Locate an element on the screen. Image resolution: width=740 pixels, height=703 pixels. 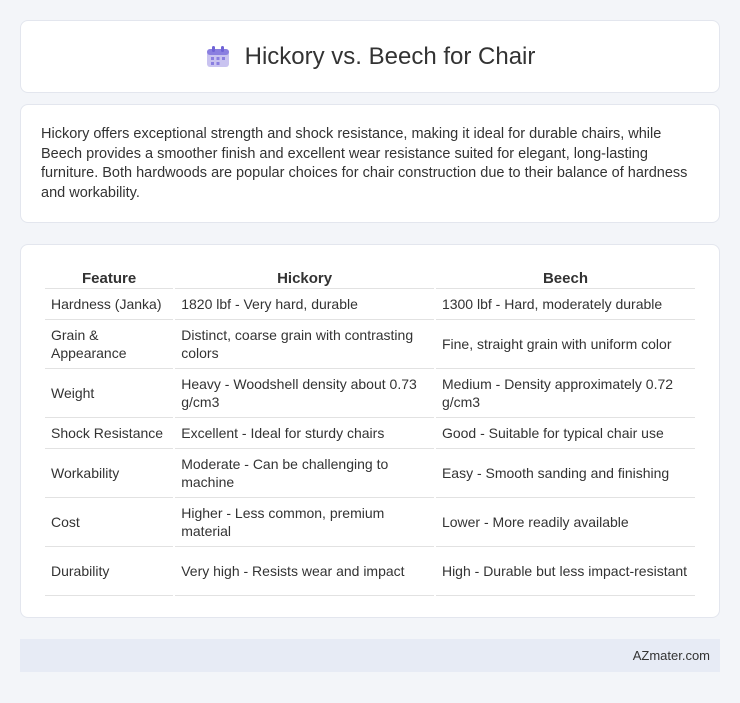
footer-site-link: AZmater.com is located at coordinates (671, 655).